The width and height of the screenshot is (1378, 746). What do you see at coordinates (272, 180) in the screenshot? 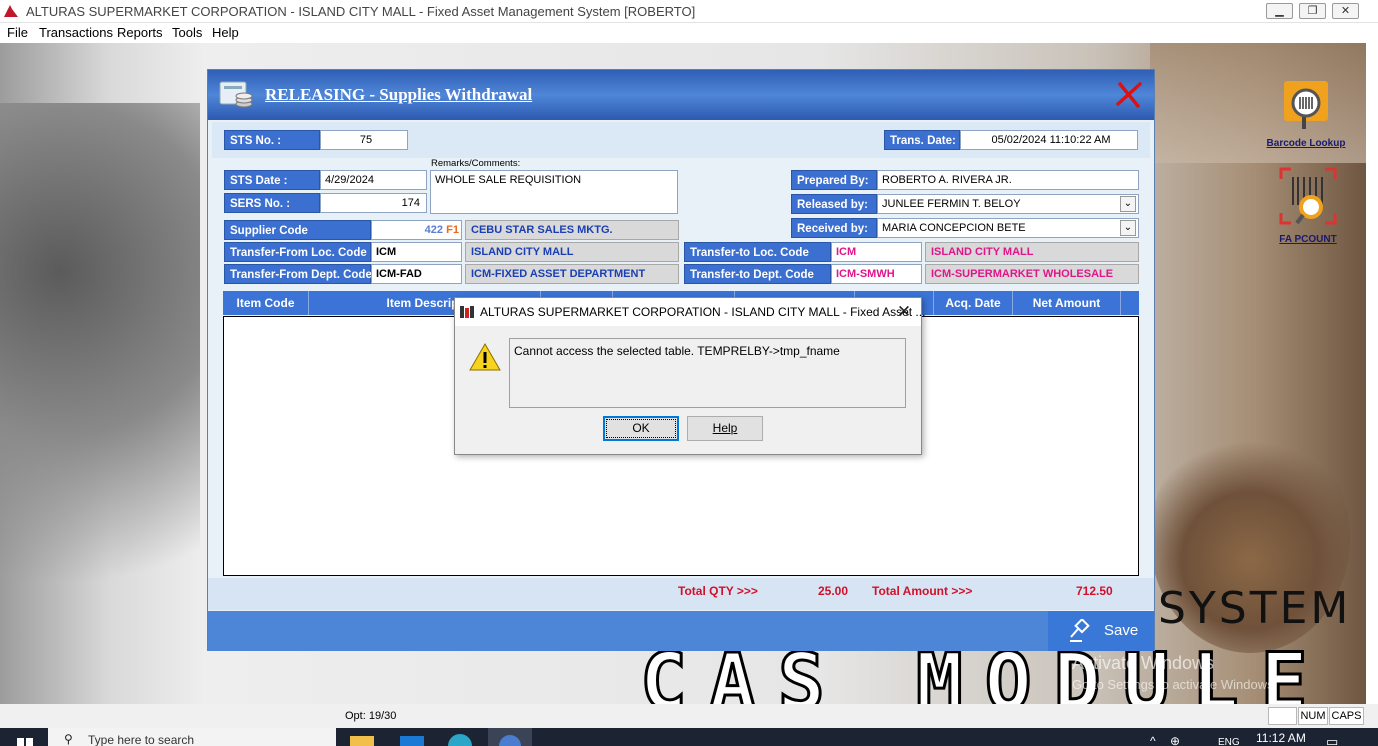
I see `sts-date-label: STS Date :` at bounding box center [272, 180].